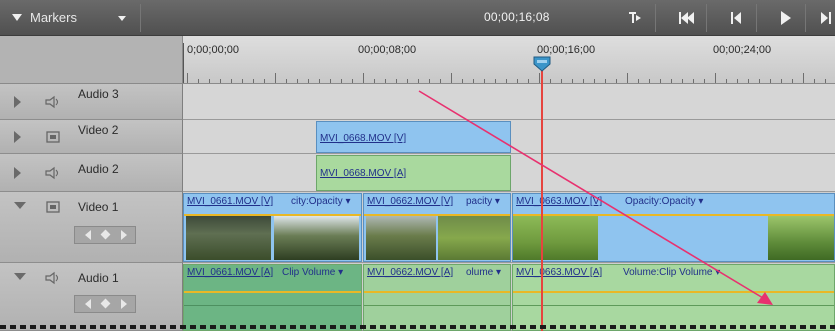 The height and width of the screenshot is (331, 835). What do you see at coordinates (17, 17) in the screenshot?
I see `marker-icon` at bounding box center [17, 17].